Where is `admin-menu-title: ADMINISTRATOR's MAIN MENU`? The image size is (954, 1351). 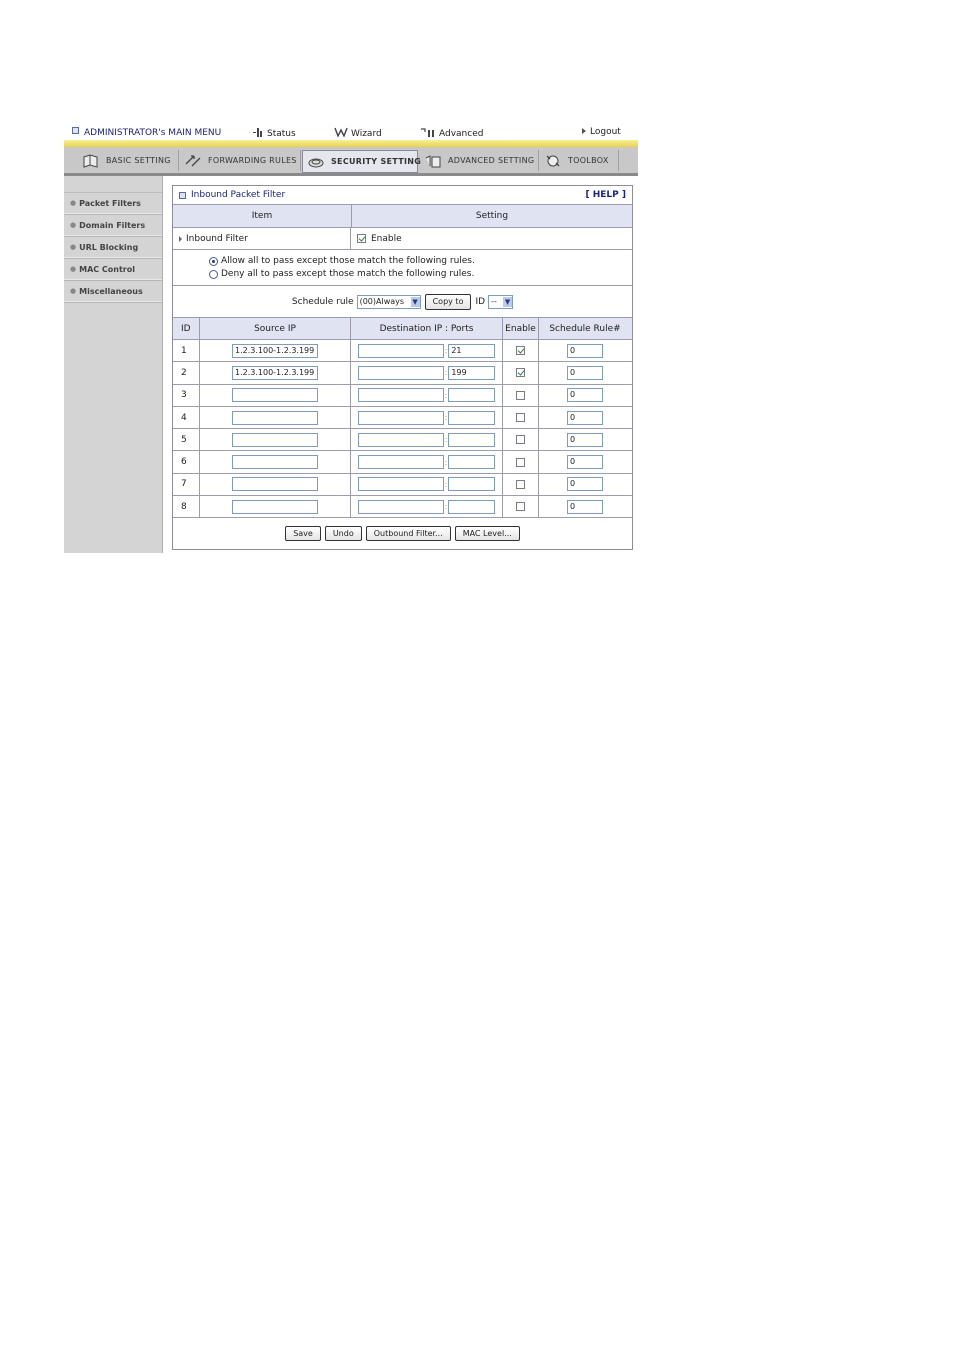
admin-menu-title: ADMINISTRATOR's MAIN MENU is located at coordinates (146, 132).